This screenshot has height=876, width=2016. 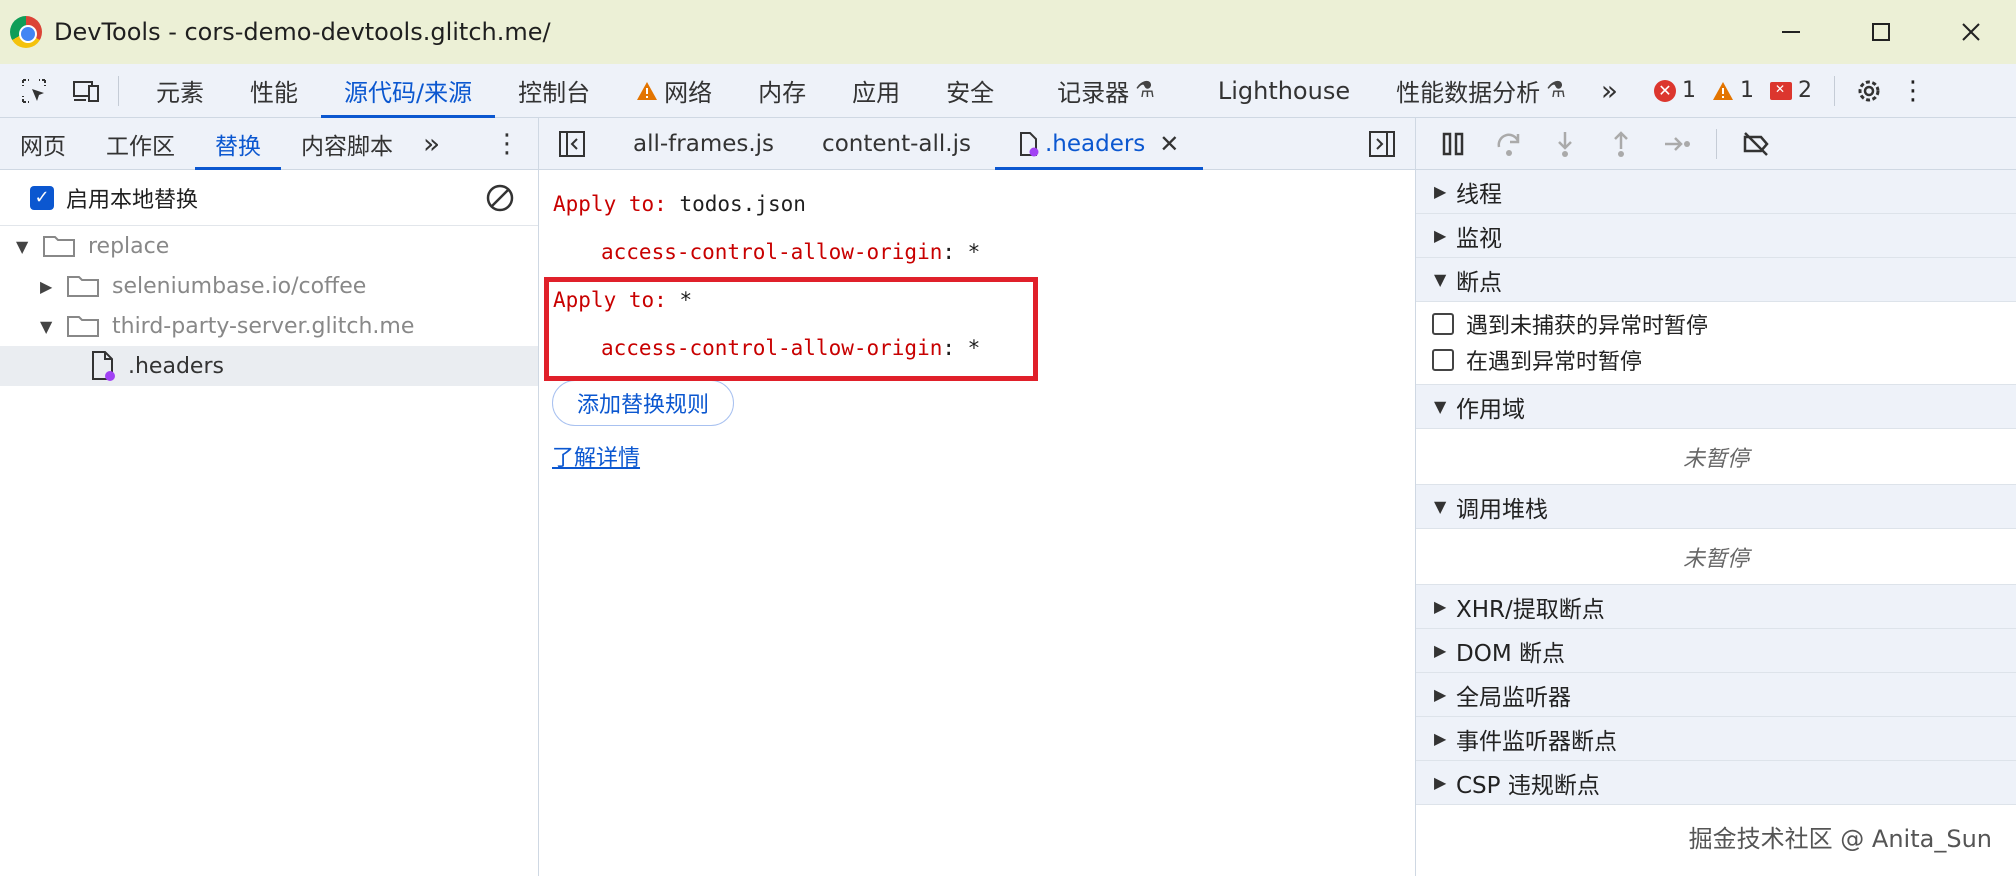 I want to click on tab-label: 替换, so click(x=238, y=146).